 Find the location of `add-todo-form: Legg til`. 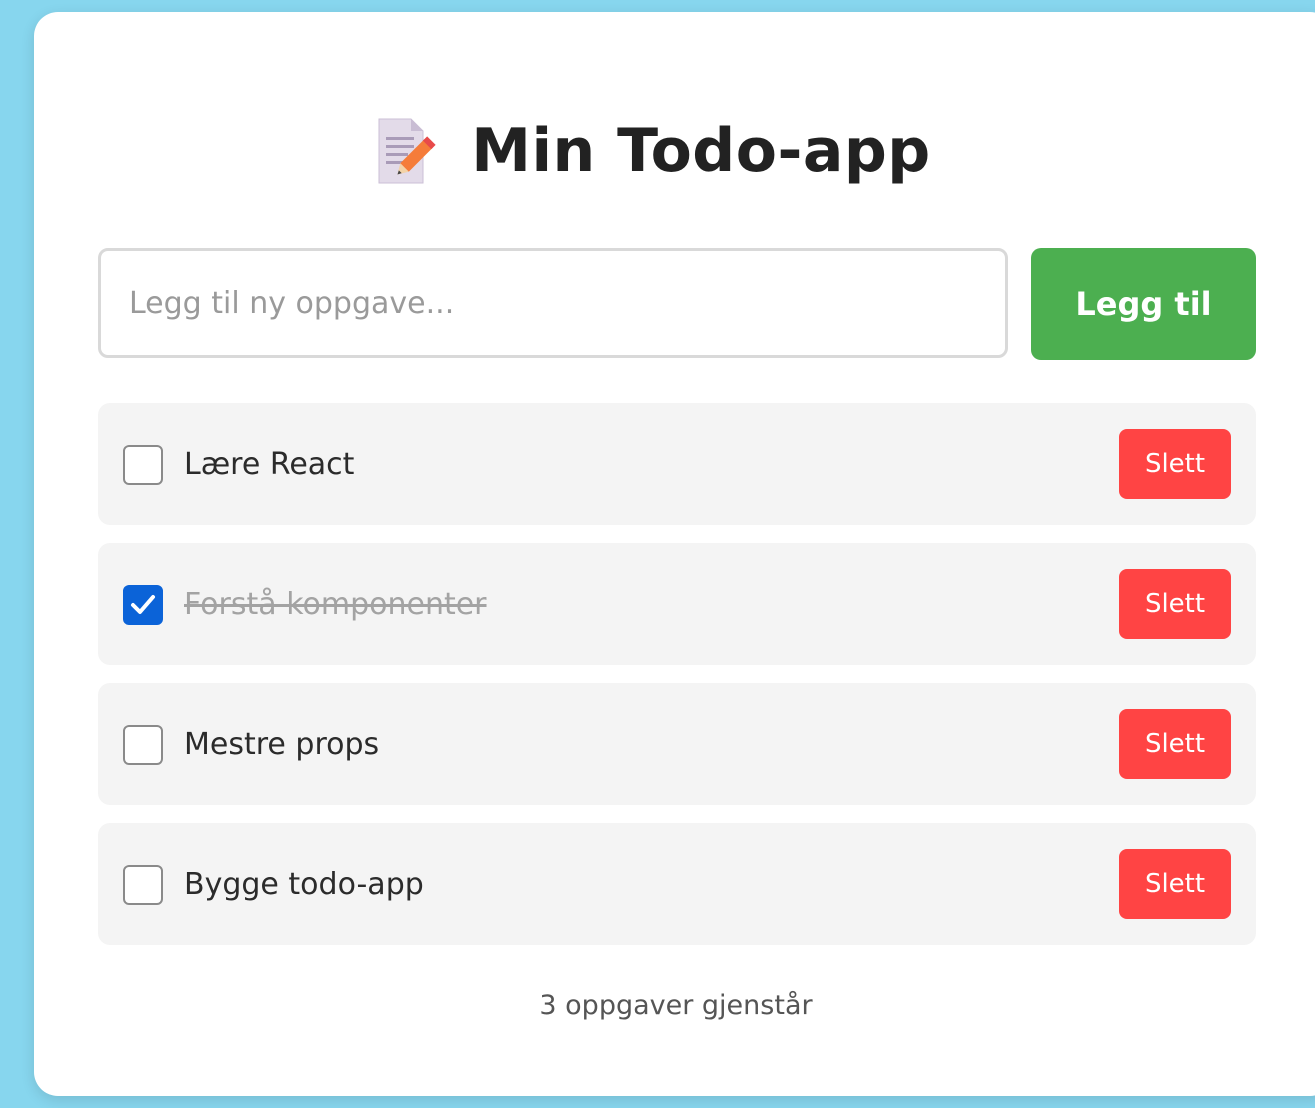

add-todo-form: Legg til is located at coordinates (677, 304).